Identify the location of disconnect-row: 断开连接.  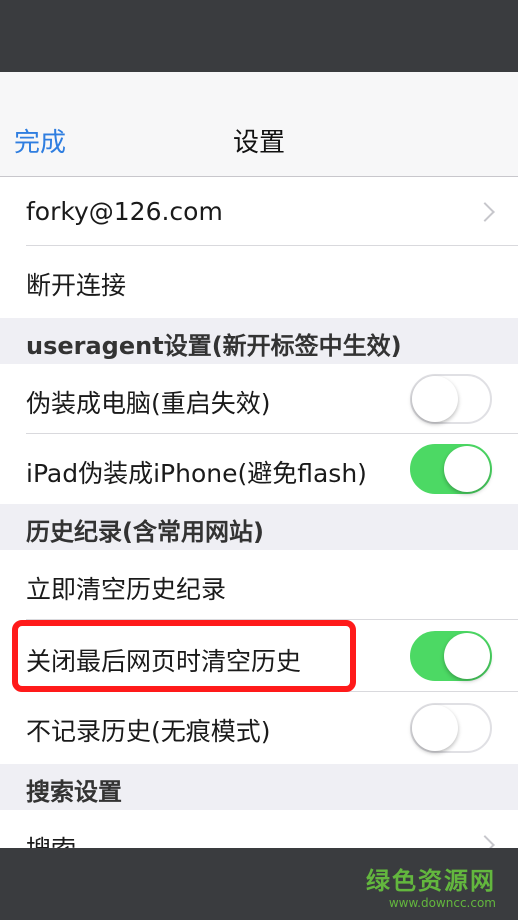
(259, 282).